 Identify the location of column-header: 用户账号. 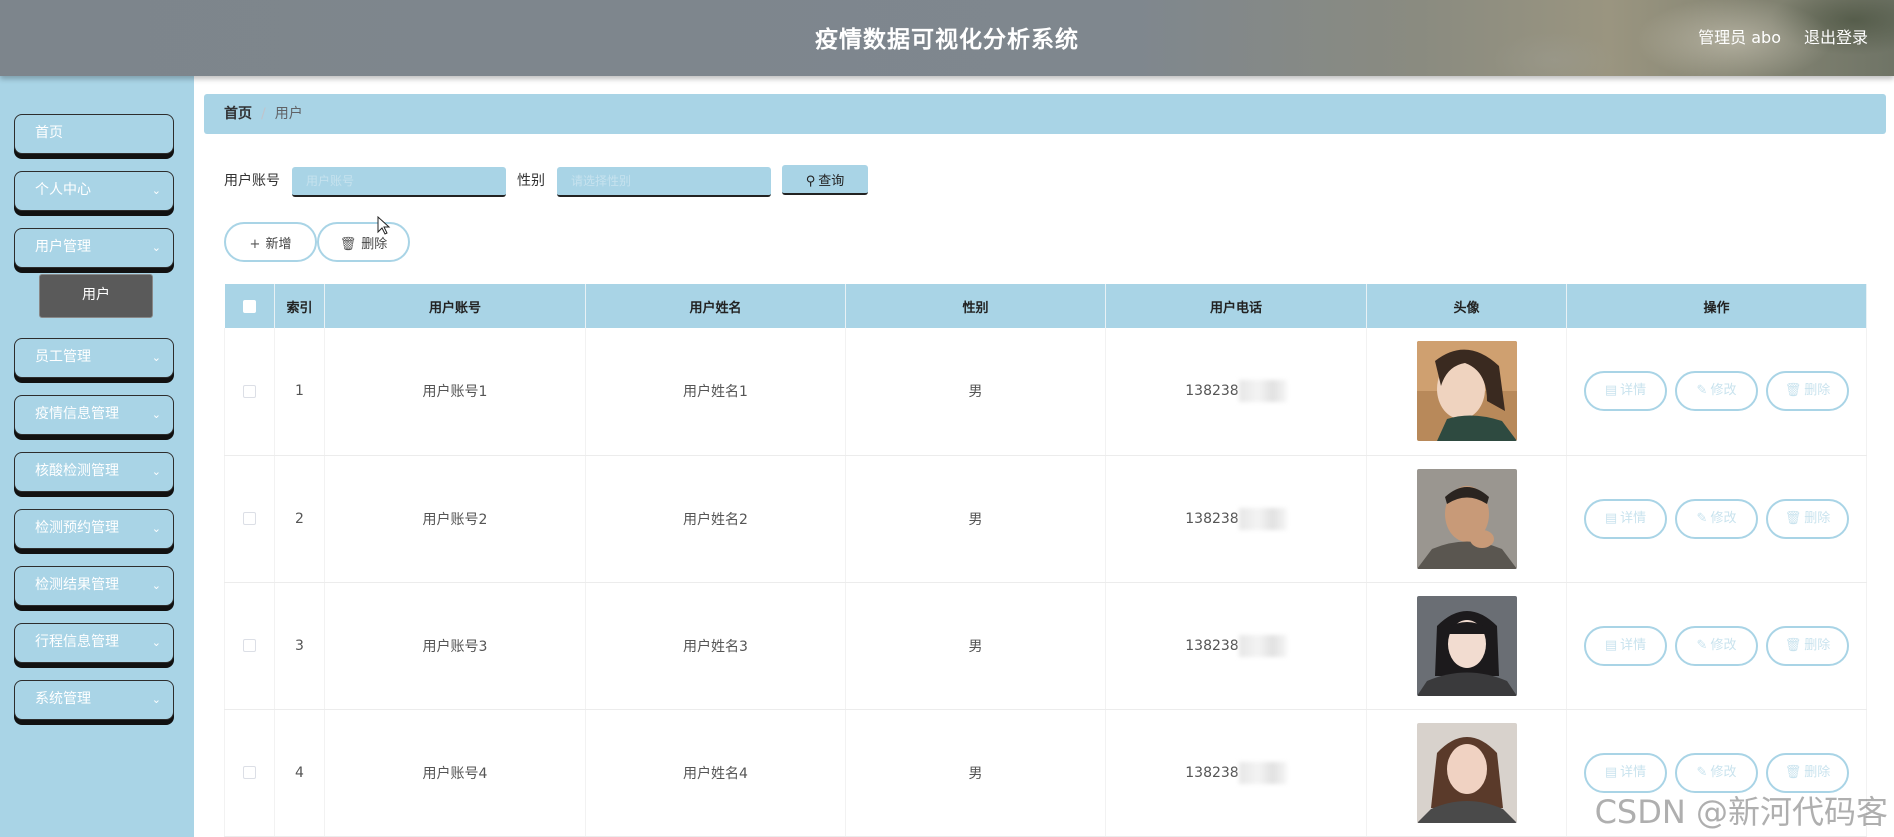
(455, 306).